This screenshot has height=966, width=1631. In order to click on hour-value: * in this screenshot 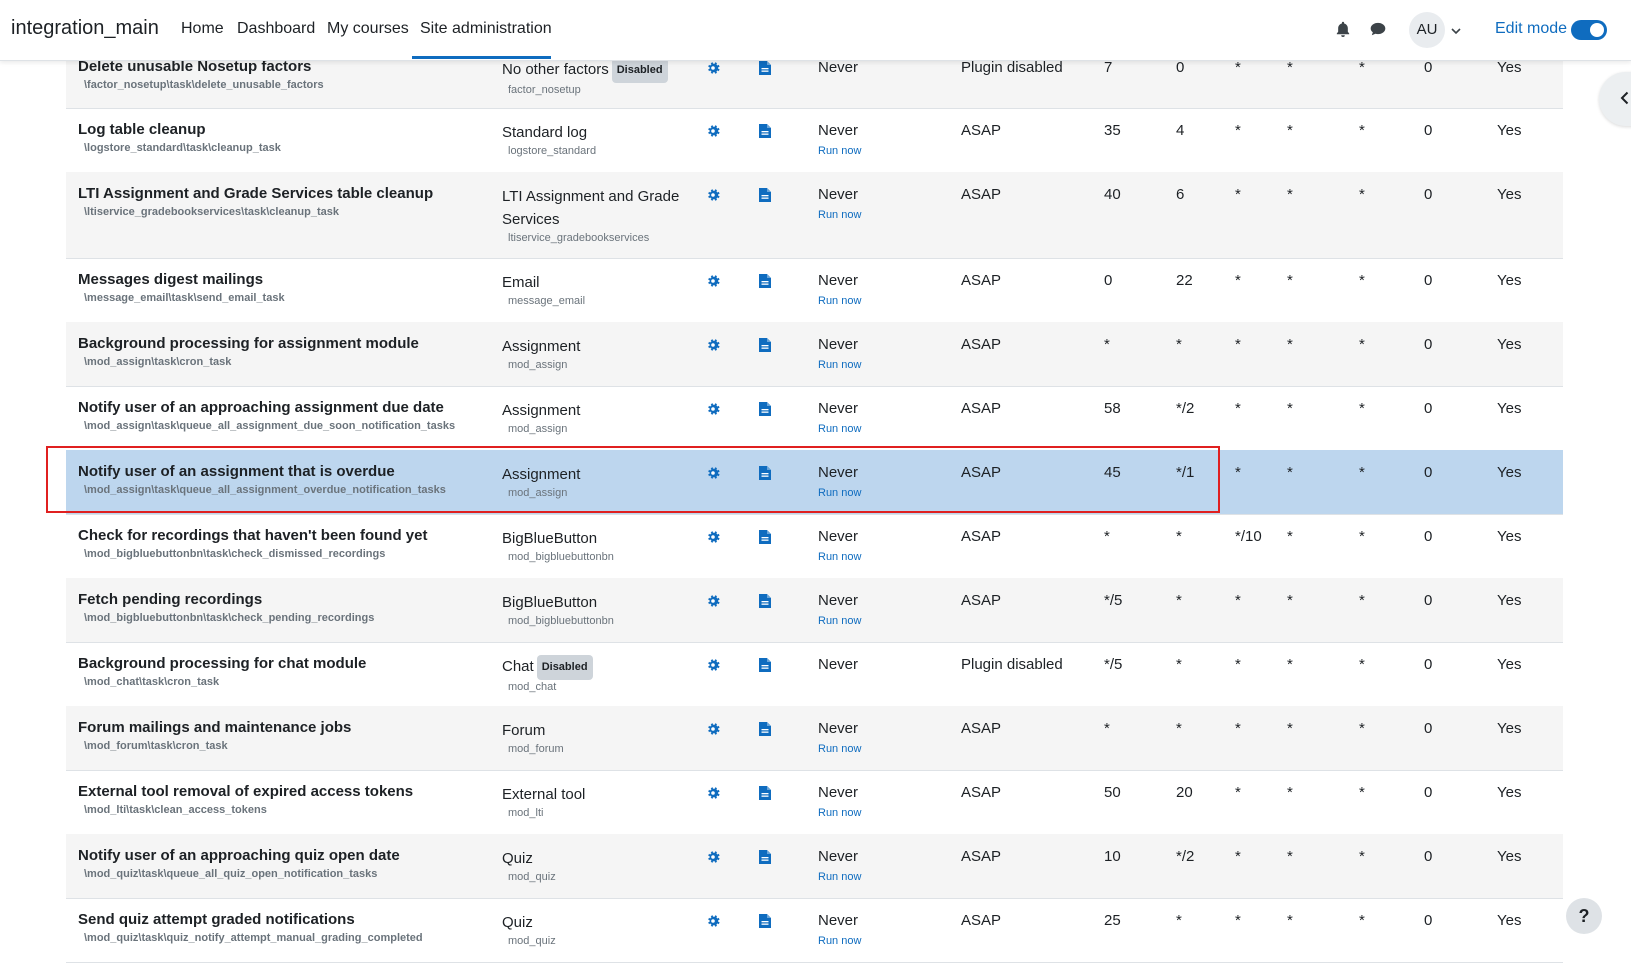, I will do `click(1179, 344)`.